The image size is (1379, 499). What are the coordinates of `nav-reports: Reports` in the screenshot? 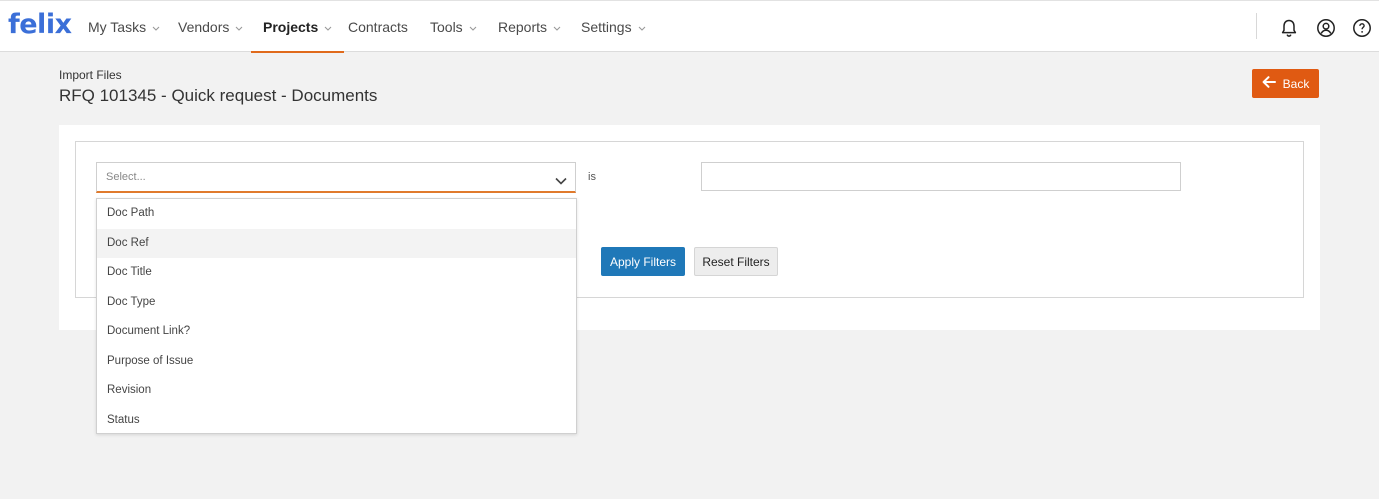 It's located at (529, 26).